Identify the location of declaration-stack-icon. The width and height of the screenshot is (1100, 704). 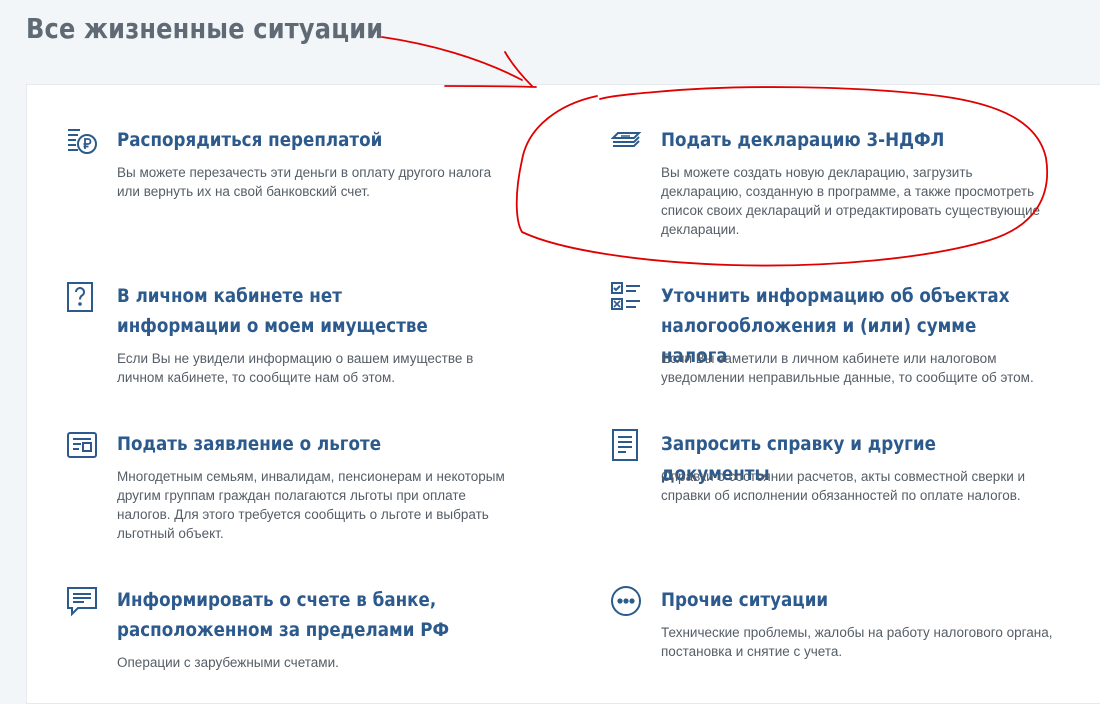
(626, 141).